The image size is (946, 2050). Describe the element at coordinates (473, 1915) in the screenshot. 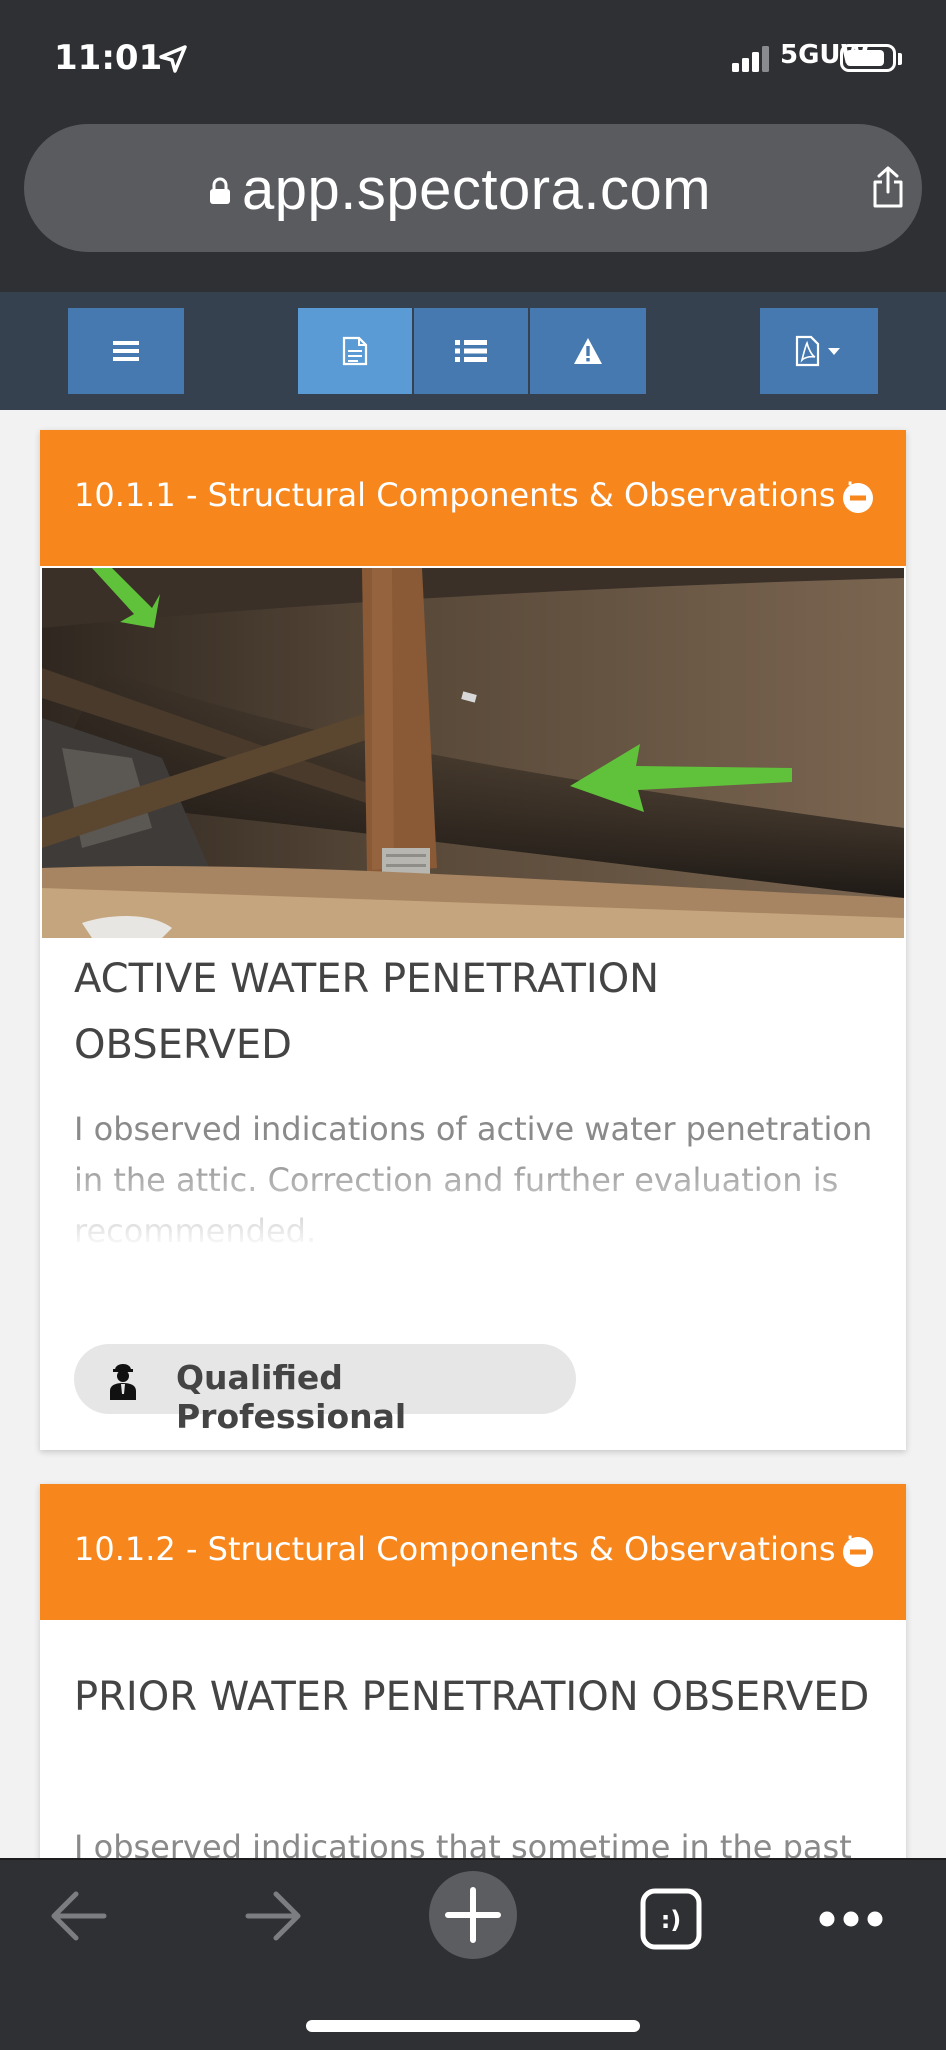

I see `new-tab-plus-icon` at that location.